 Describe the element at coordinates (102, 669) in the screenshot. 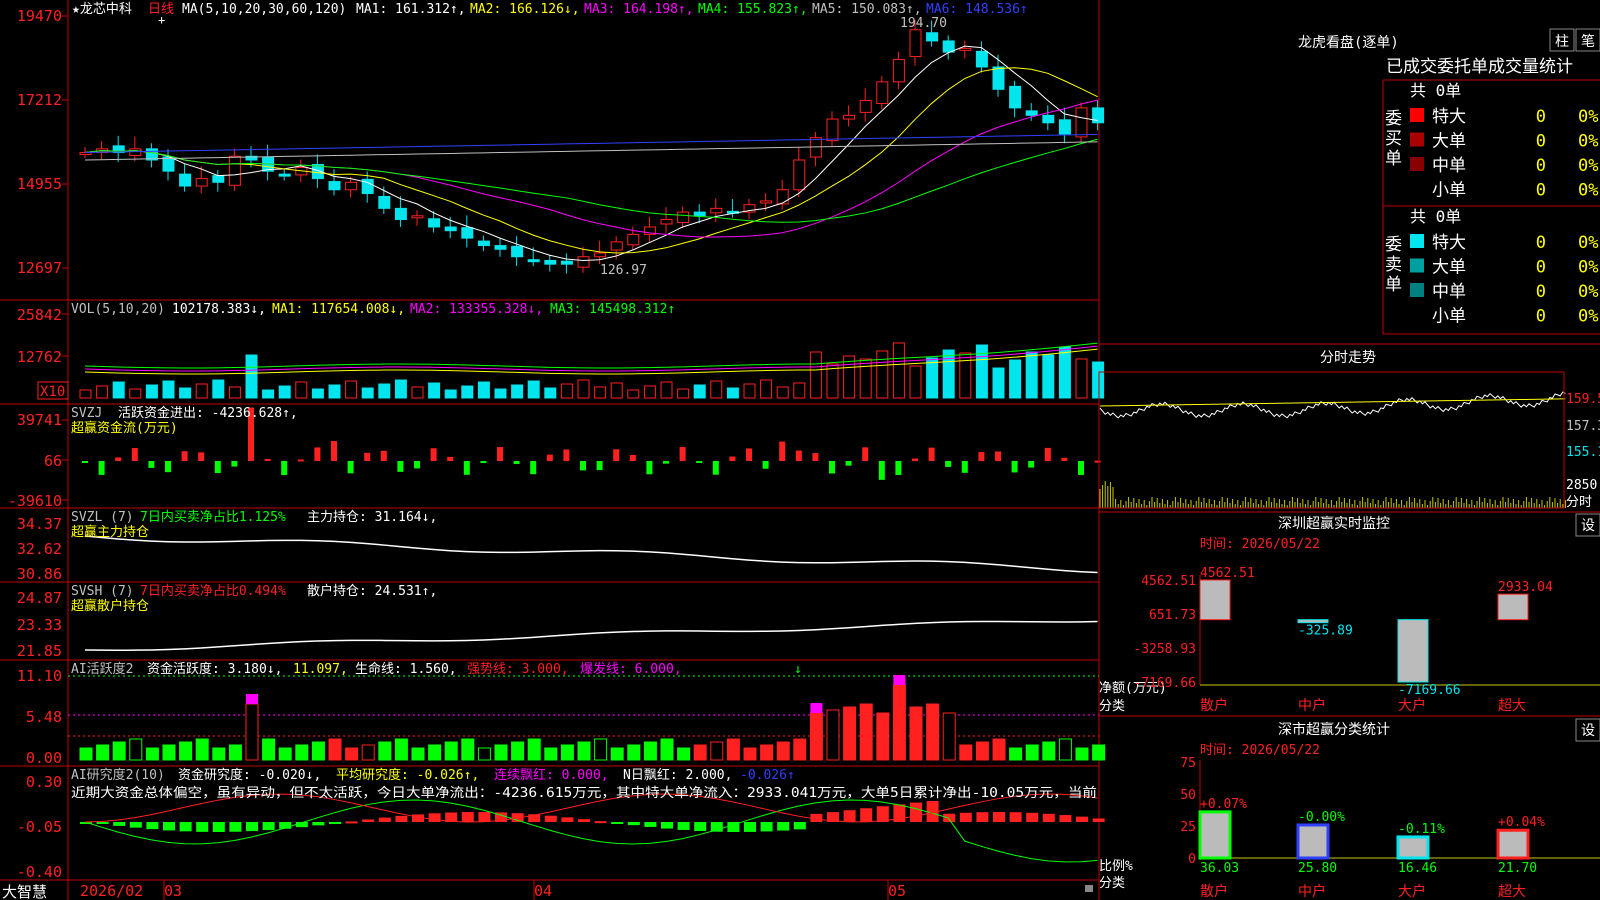

I see `ai-active-title: AI活跃度2` at that location.